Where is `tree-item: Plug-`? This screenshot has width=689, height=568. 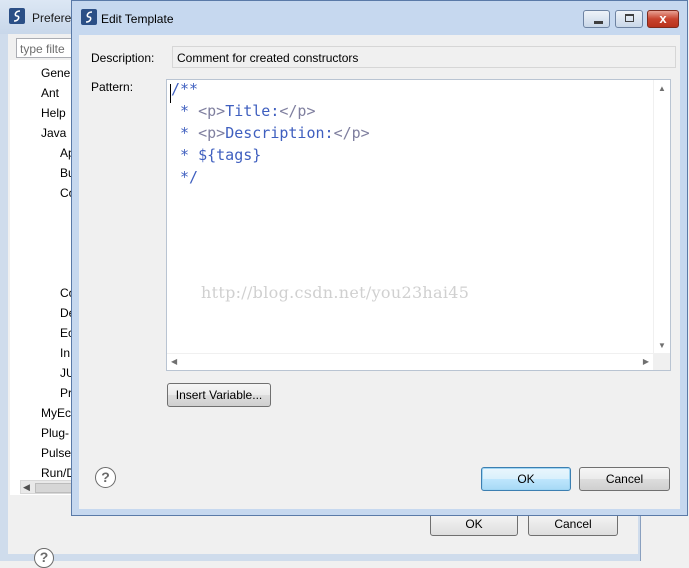 tree-item: Plug- is located at coordinates (55, 433).